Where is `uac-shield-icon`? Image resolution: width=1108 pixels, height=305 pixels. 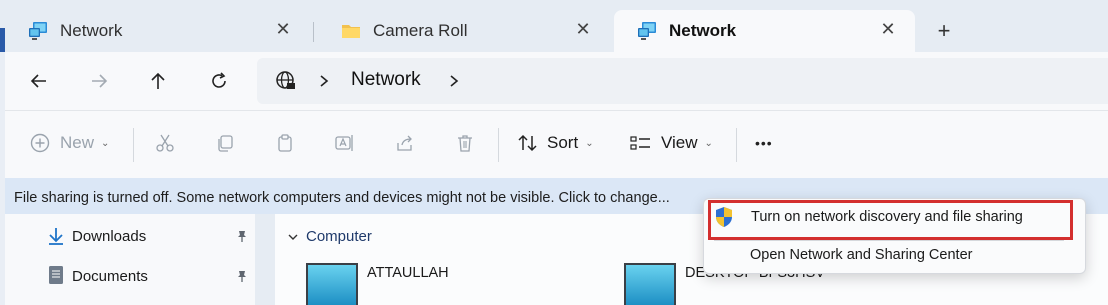 uac-shield-icon is located at coordinates (724, 217).